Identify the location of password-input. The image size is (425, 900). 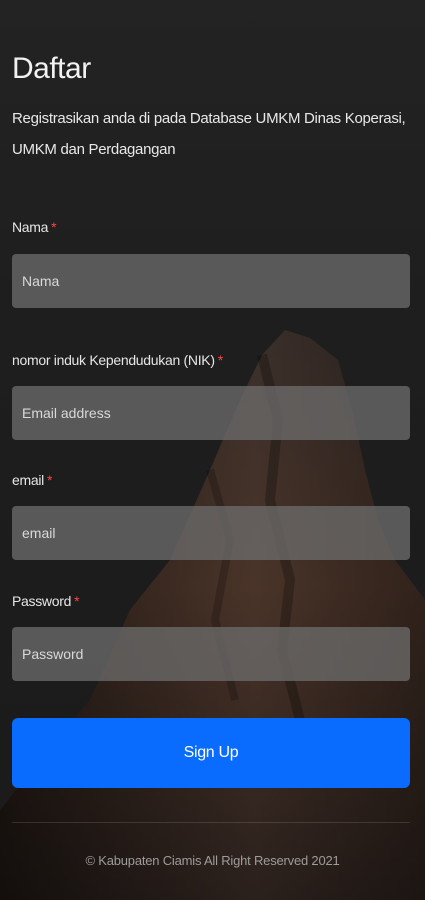
(211, 654).